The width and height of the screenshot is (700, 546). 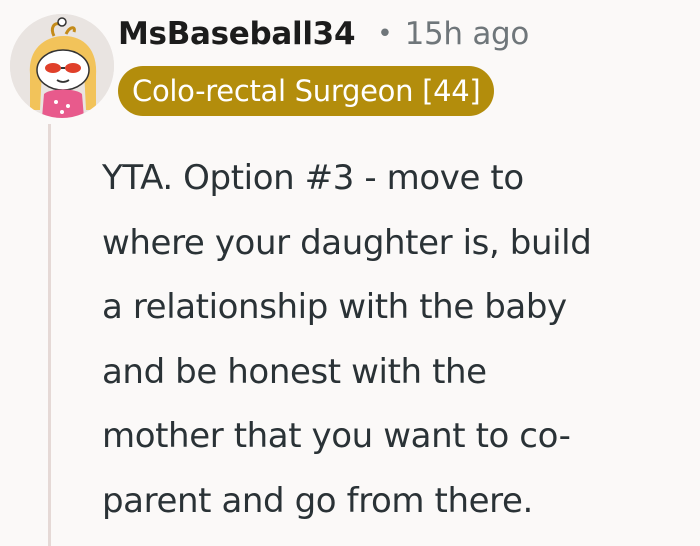 I want to click on comment-body-line: a relationship with the baby, so click(x=334, y=307).